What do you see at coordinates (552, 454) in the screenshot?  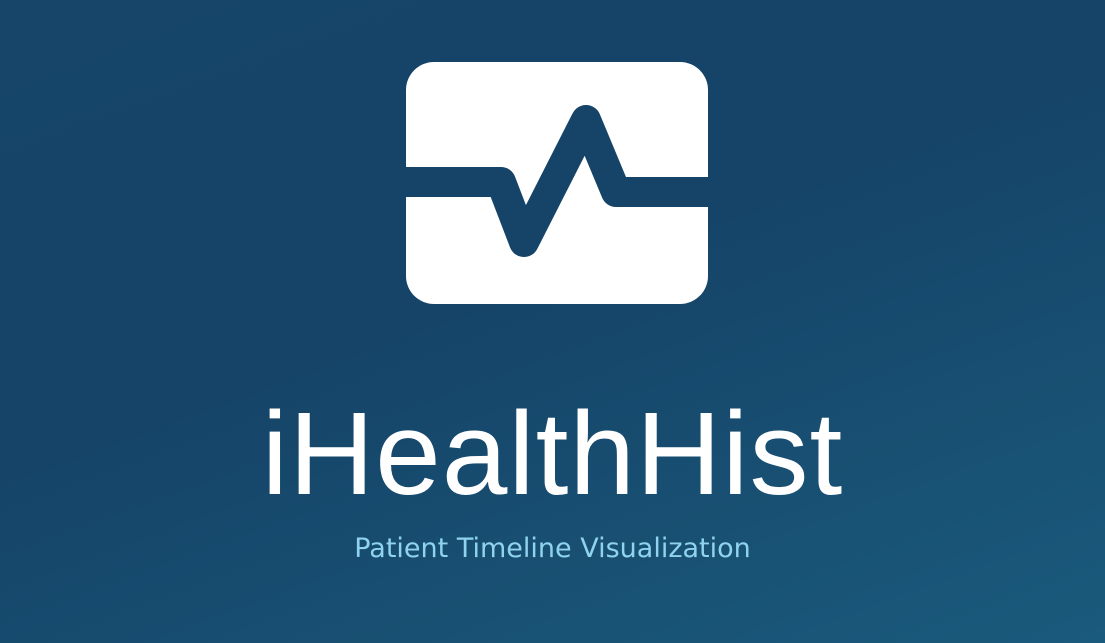 I see `app-title: iHealthHist` at bounding box center [552, 454].